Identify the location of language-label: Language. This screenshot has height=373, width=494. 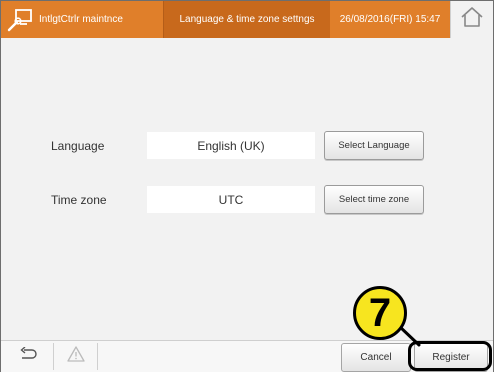
(78, 146).